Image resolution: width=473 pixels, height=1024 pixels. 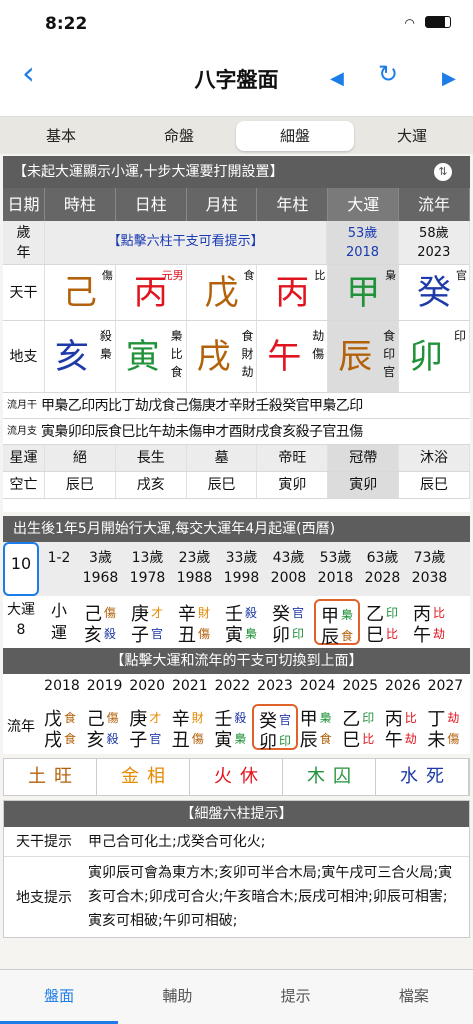 What do you see at coordinates (434, 233) in the screenshot?
I see `liunian-age: 58歲` at bounding box center [434, 233].